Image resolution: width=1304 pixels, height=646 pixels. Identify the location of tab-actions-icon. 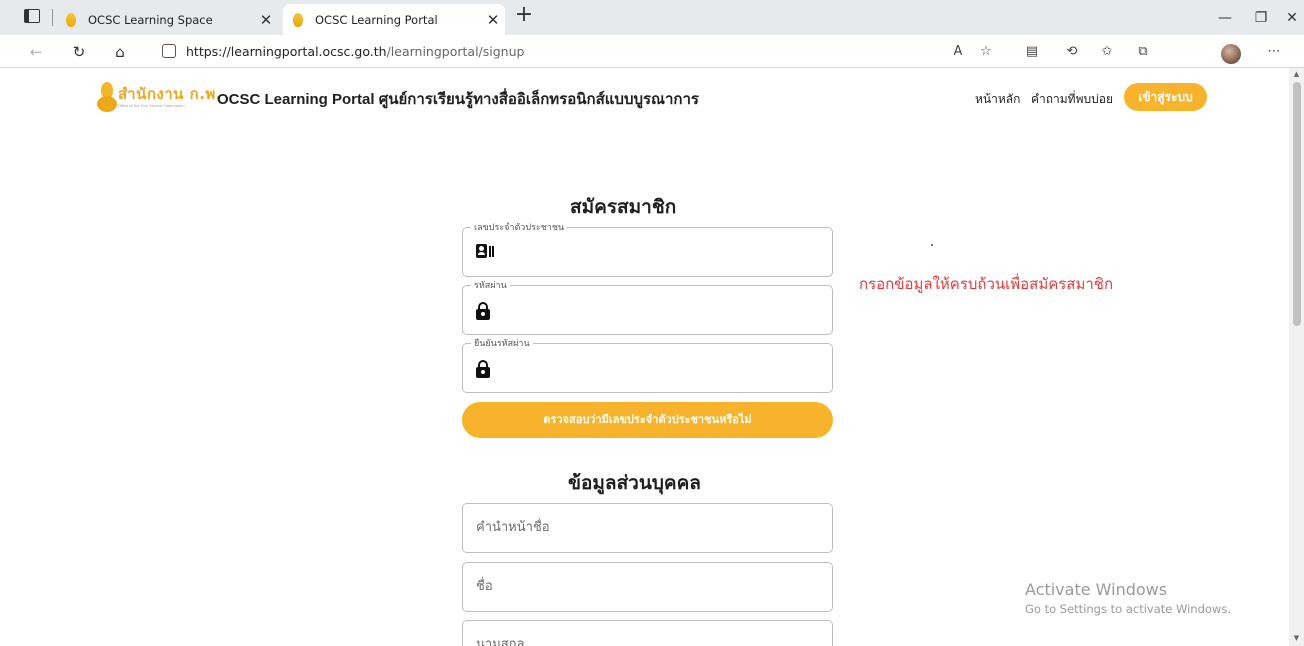
(32, 16).